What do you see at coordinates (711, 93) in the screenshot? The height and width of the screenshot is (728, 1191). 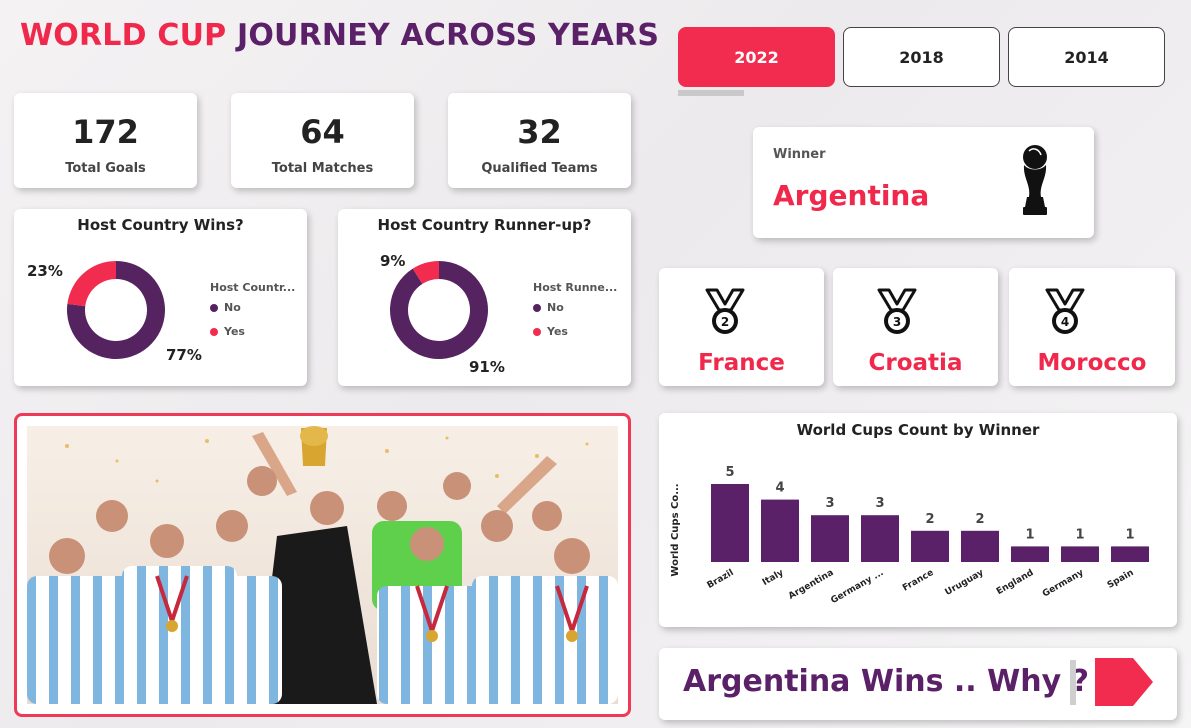 I see `year-scroll-indicator` at bounding box center [711, 93].